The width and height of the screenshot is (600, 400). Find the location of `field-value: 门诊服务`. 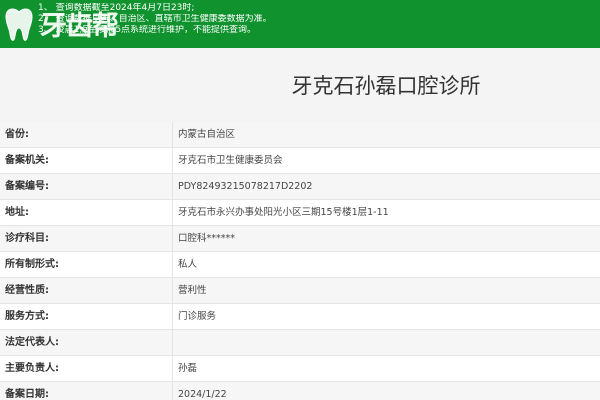

field-value: 门诊服务 is located at coordinates (197, 316).